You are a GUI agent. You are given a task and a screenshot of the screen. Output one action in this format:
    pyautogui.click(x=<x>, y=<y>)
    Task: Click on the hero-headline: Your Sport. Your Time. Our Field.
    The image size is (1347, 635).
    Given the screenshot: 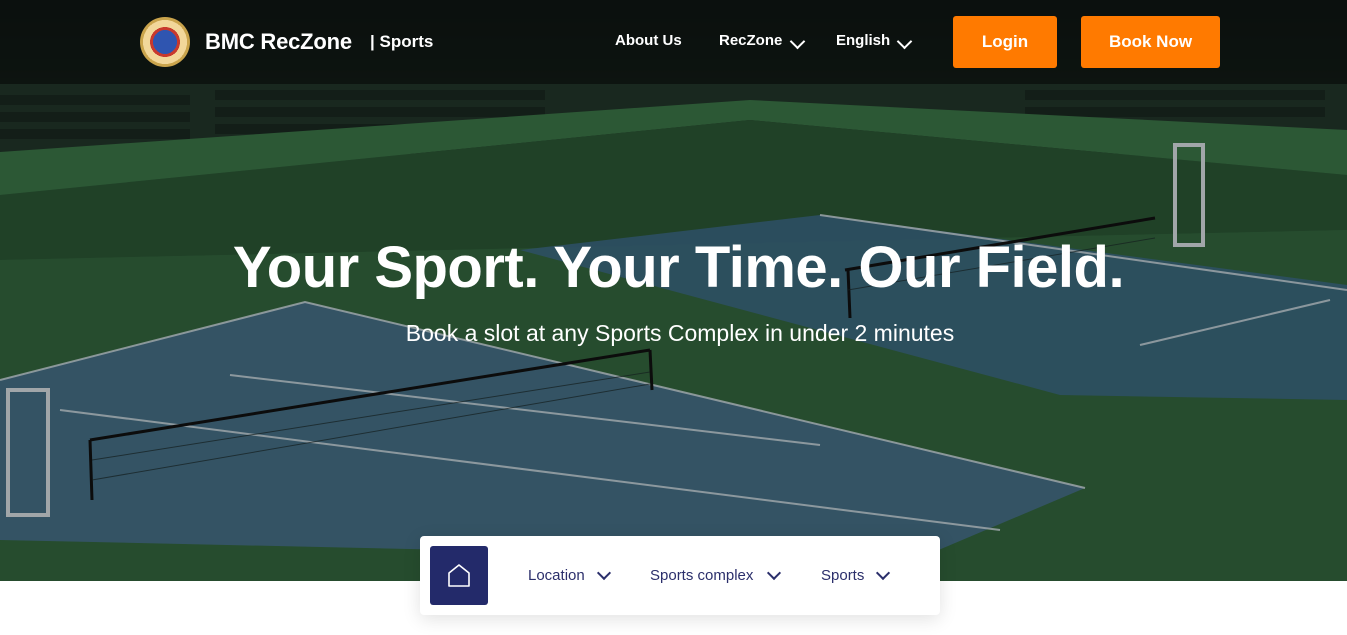 What is the action you would take?
    pyautogui.click(x=678, y=267)
    